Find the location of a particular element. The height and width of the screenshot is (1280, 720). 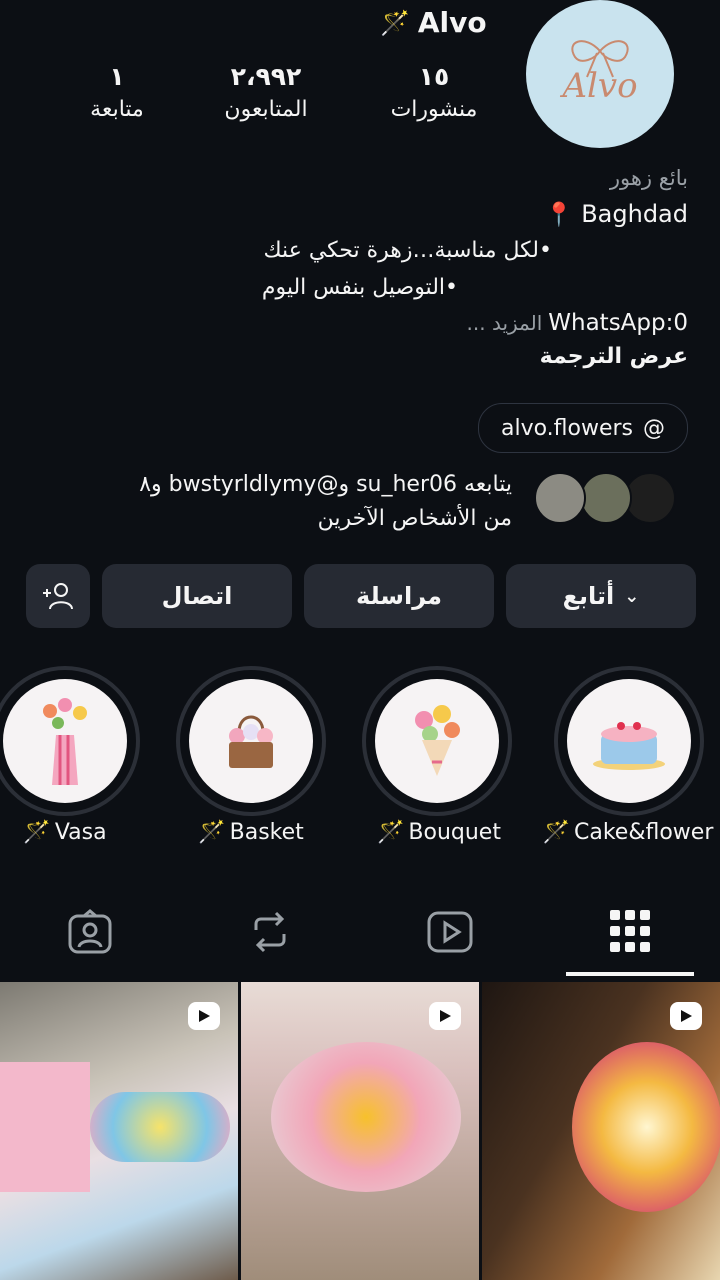

follow-label: أتابع is located at coordinates (588, 596).